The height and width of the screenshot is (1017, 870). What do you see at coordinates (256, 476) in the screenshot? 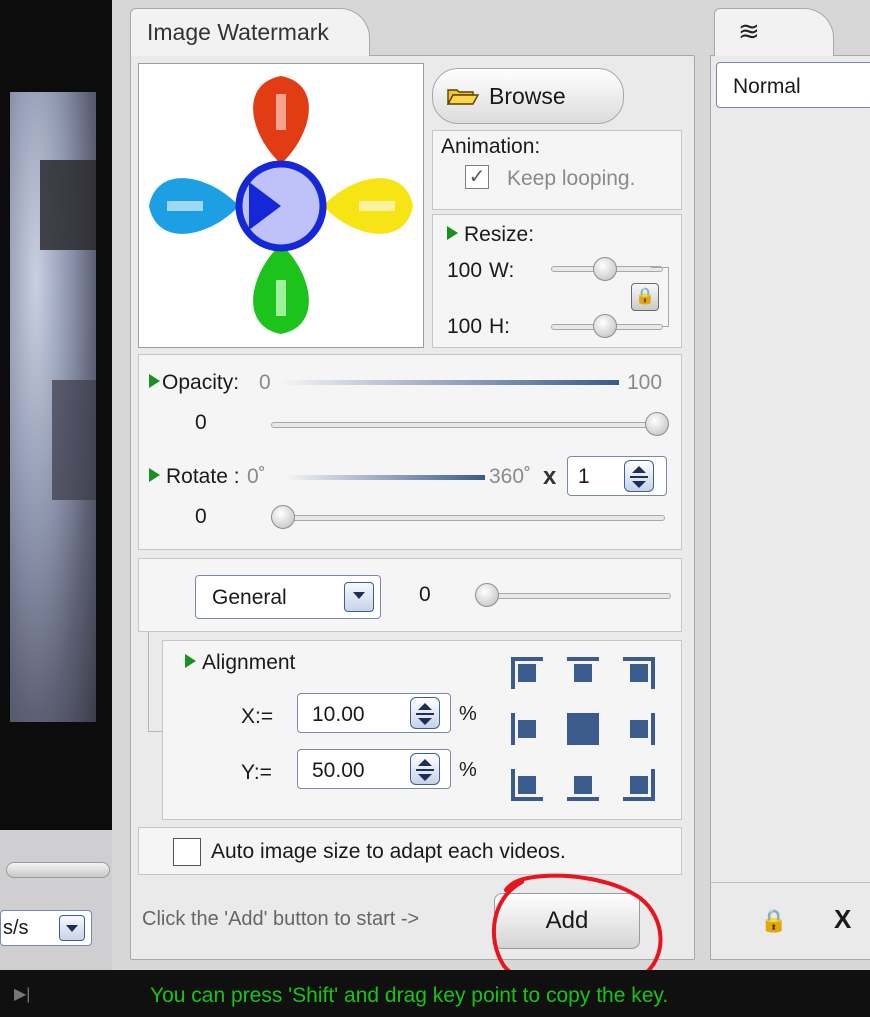
I see `rotate-min: 0˚` at bounding box center [256, 476].